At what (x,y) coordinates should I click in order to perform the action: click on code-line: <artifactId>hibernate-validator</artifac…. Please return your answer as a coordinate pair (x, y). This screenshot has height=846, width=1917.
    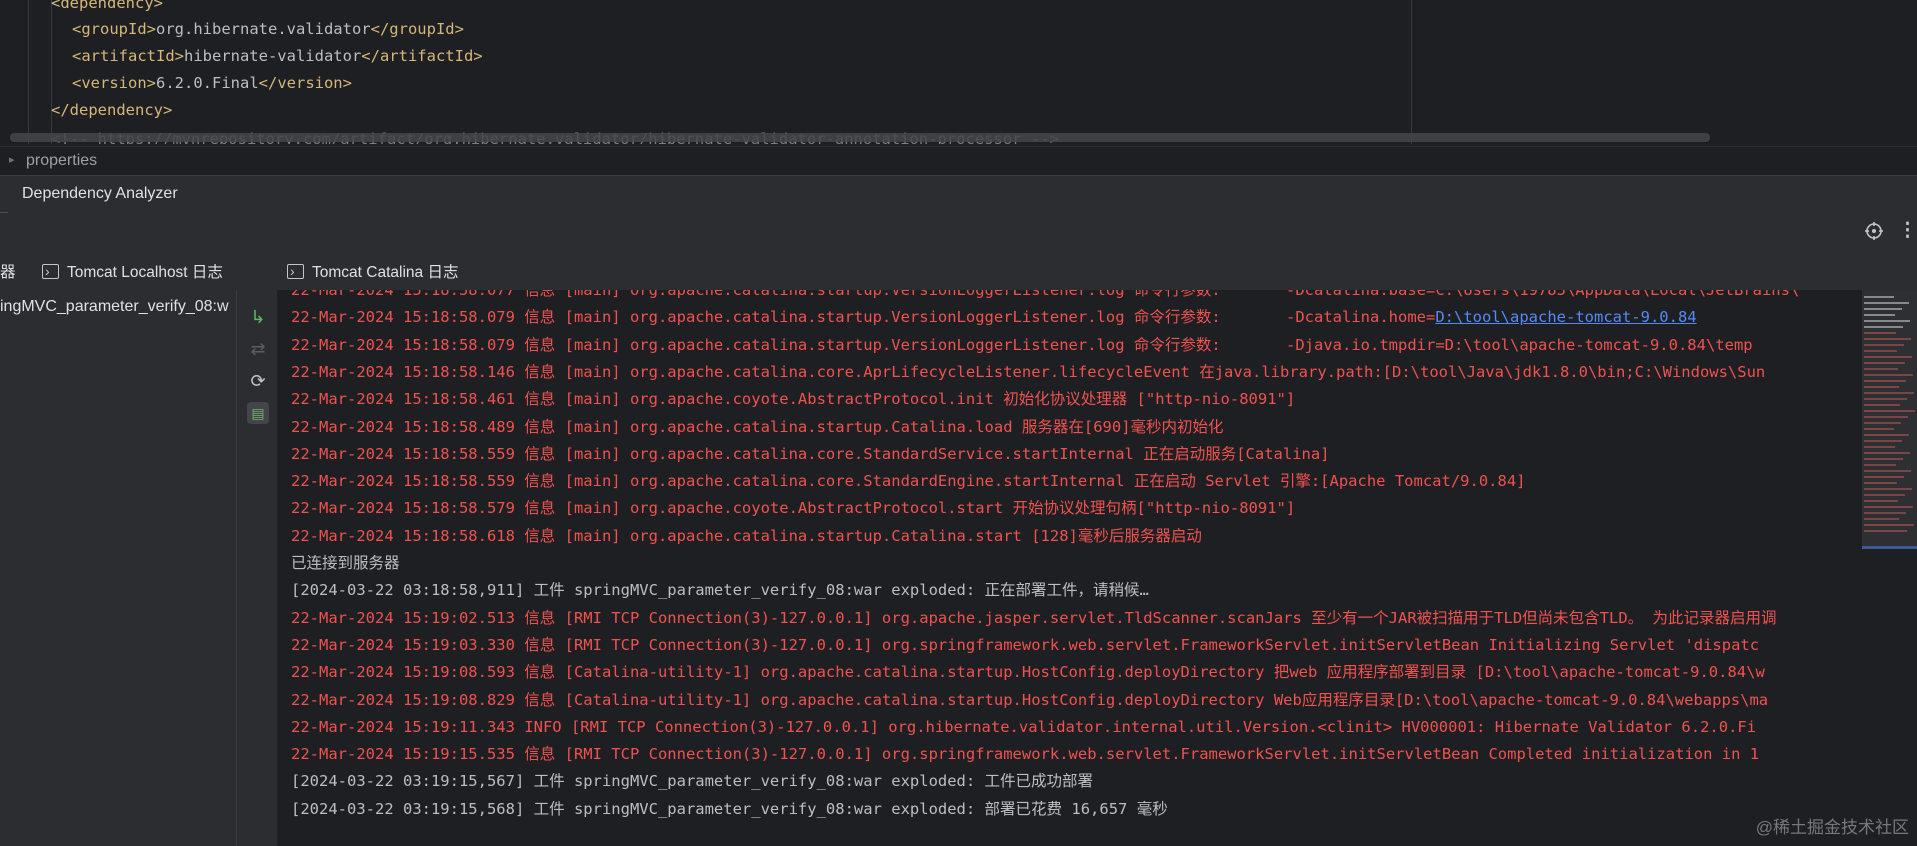
    Looking at the image, I should click on (277, 56).